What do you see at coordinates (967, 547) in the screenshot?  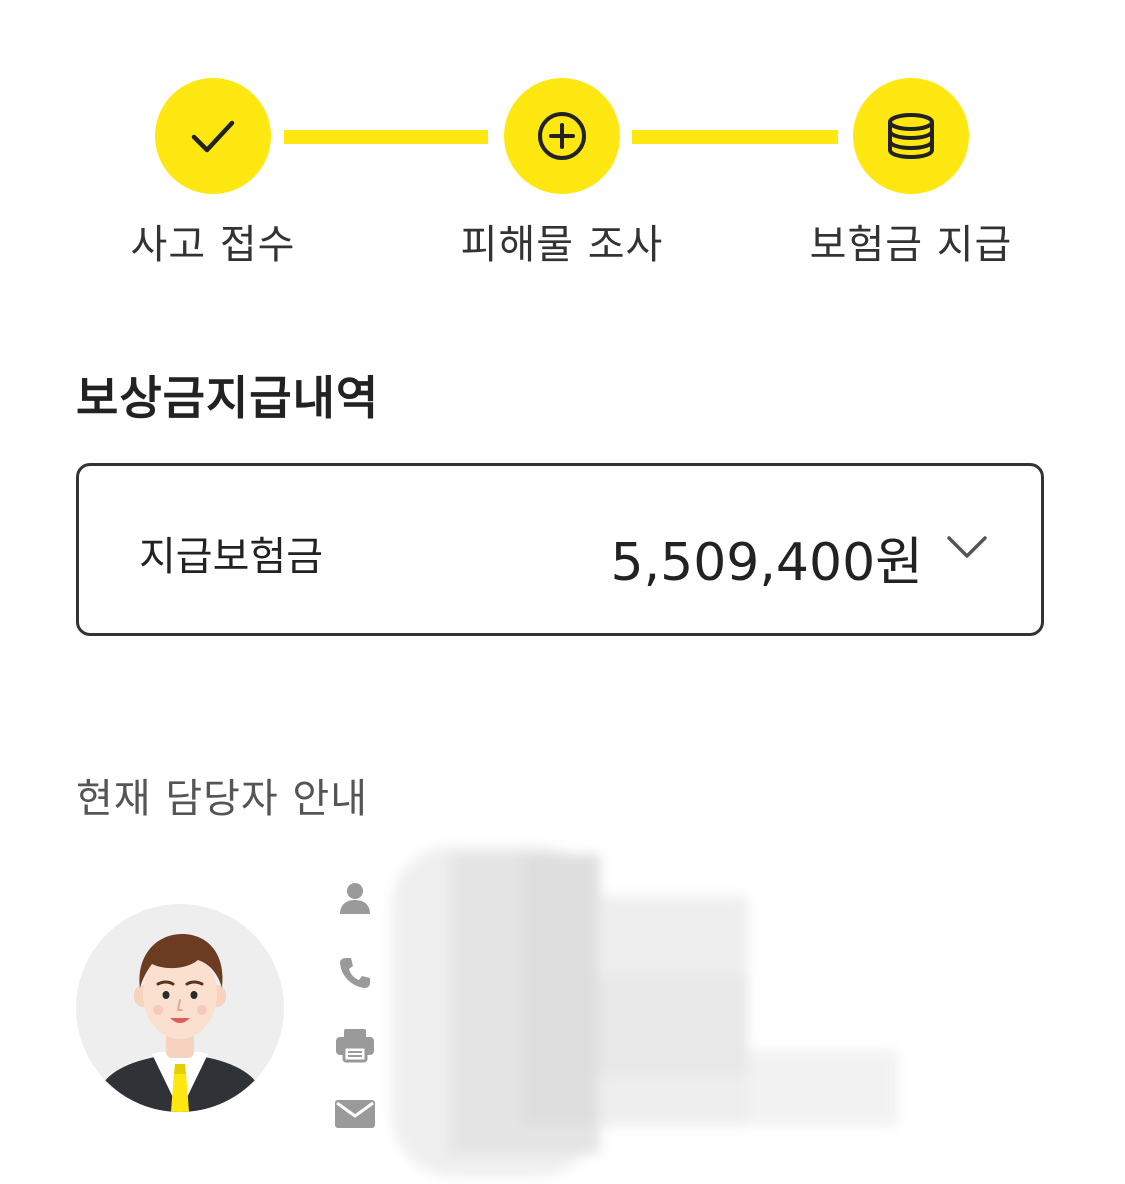 I see `chevron-down-icon` at bounding box center [967, 547].